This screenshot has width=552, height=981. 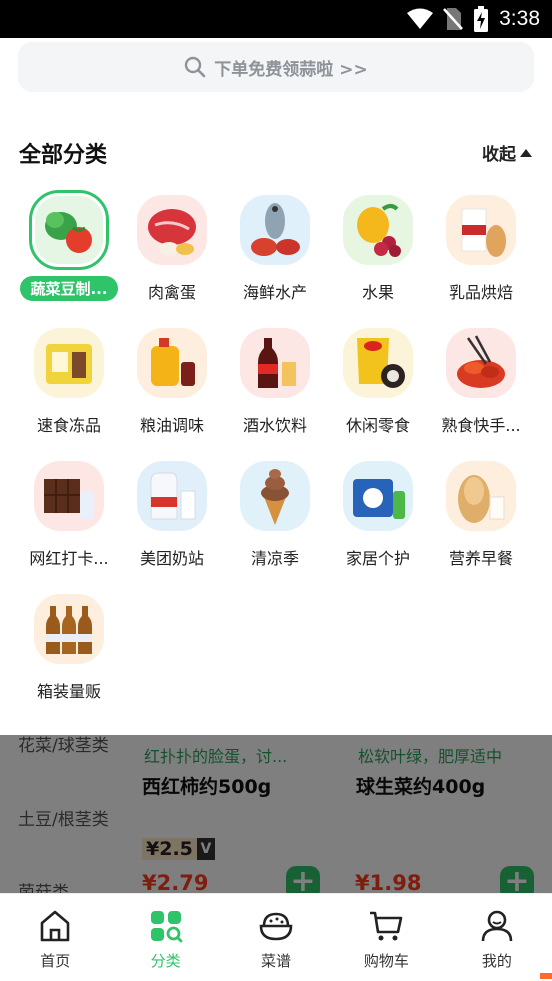 What do you see at coordinates (497, 926) in the screenshot?
I see `profile-icon` at bounding box center [497, 926].